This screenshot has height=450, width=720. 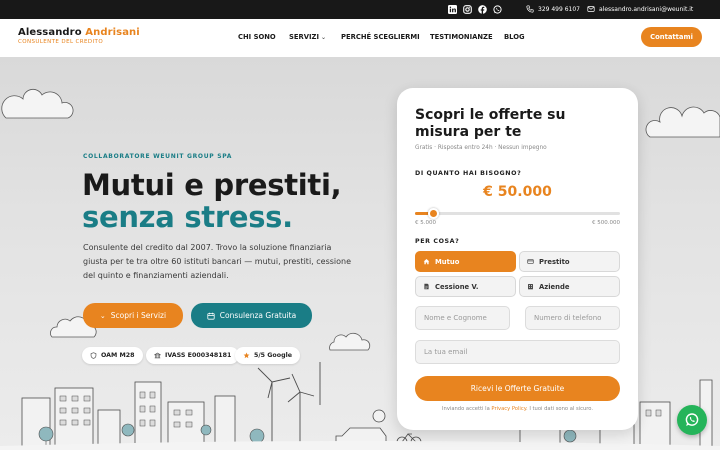 What do you see at coordinates (517, 388) in the screenshot?
I see `submit-offers-button: Ricevi le Offerte Gratuite` at bounding box center [517, 388].